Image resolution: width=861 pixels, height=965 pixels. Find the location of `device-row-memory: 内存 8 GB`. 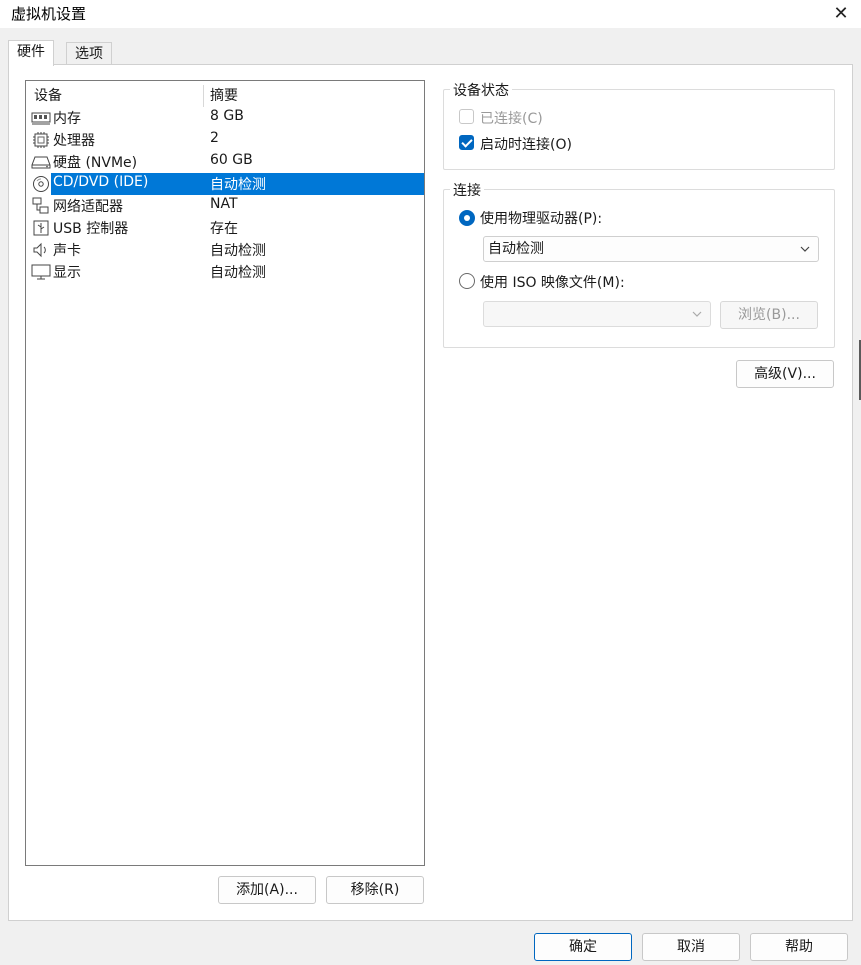

device-row-memory: 内存 8 GB is located at coordinates (225, 118).